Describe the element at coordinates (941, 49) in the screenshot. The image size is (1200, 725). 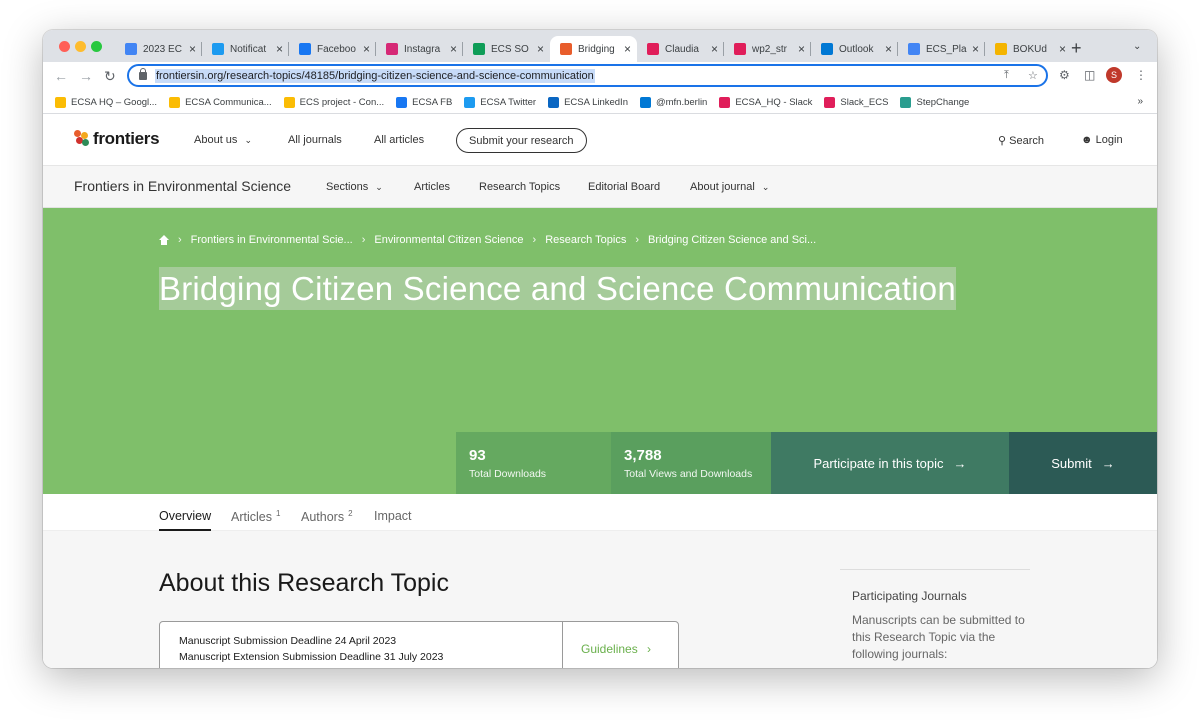
I see `browser-tab: ECS_Pla ×` at that location.